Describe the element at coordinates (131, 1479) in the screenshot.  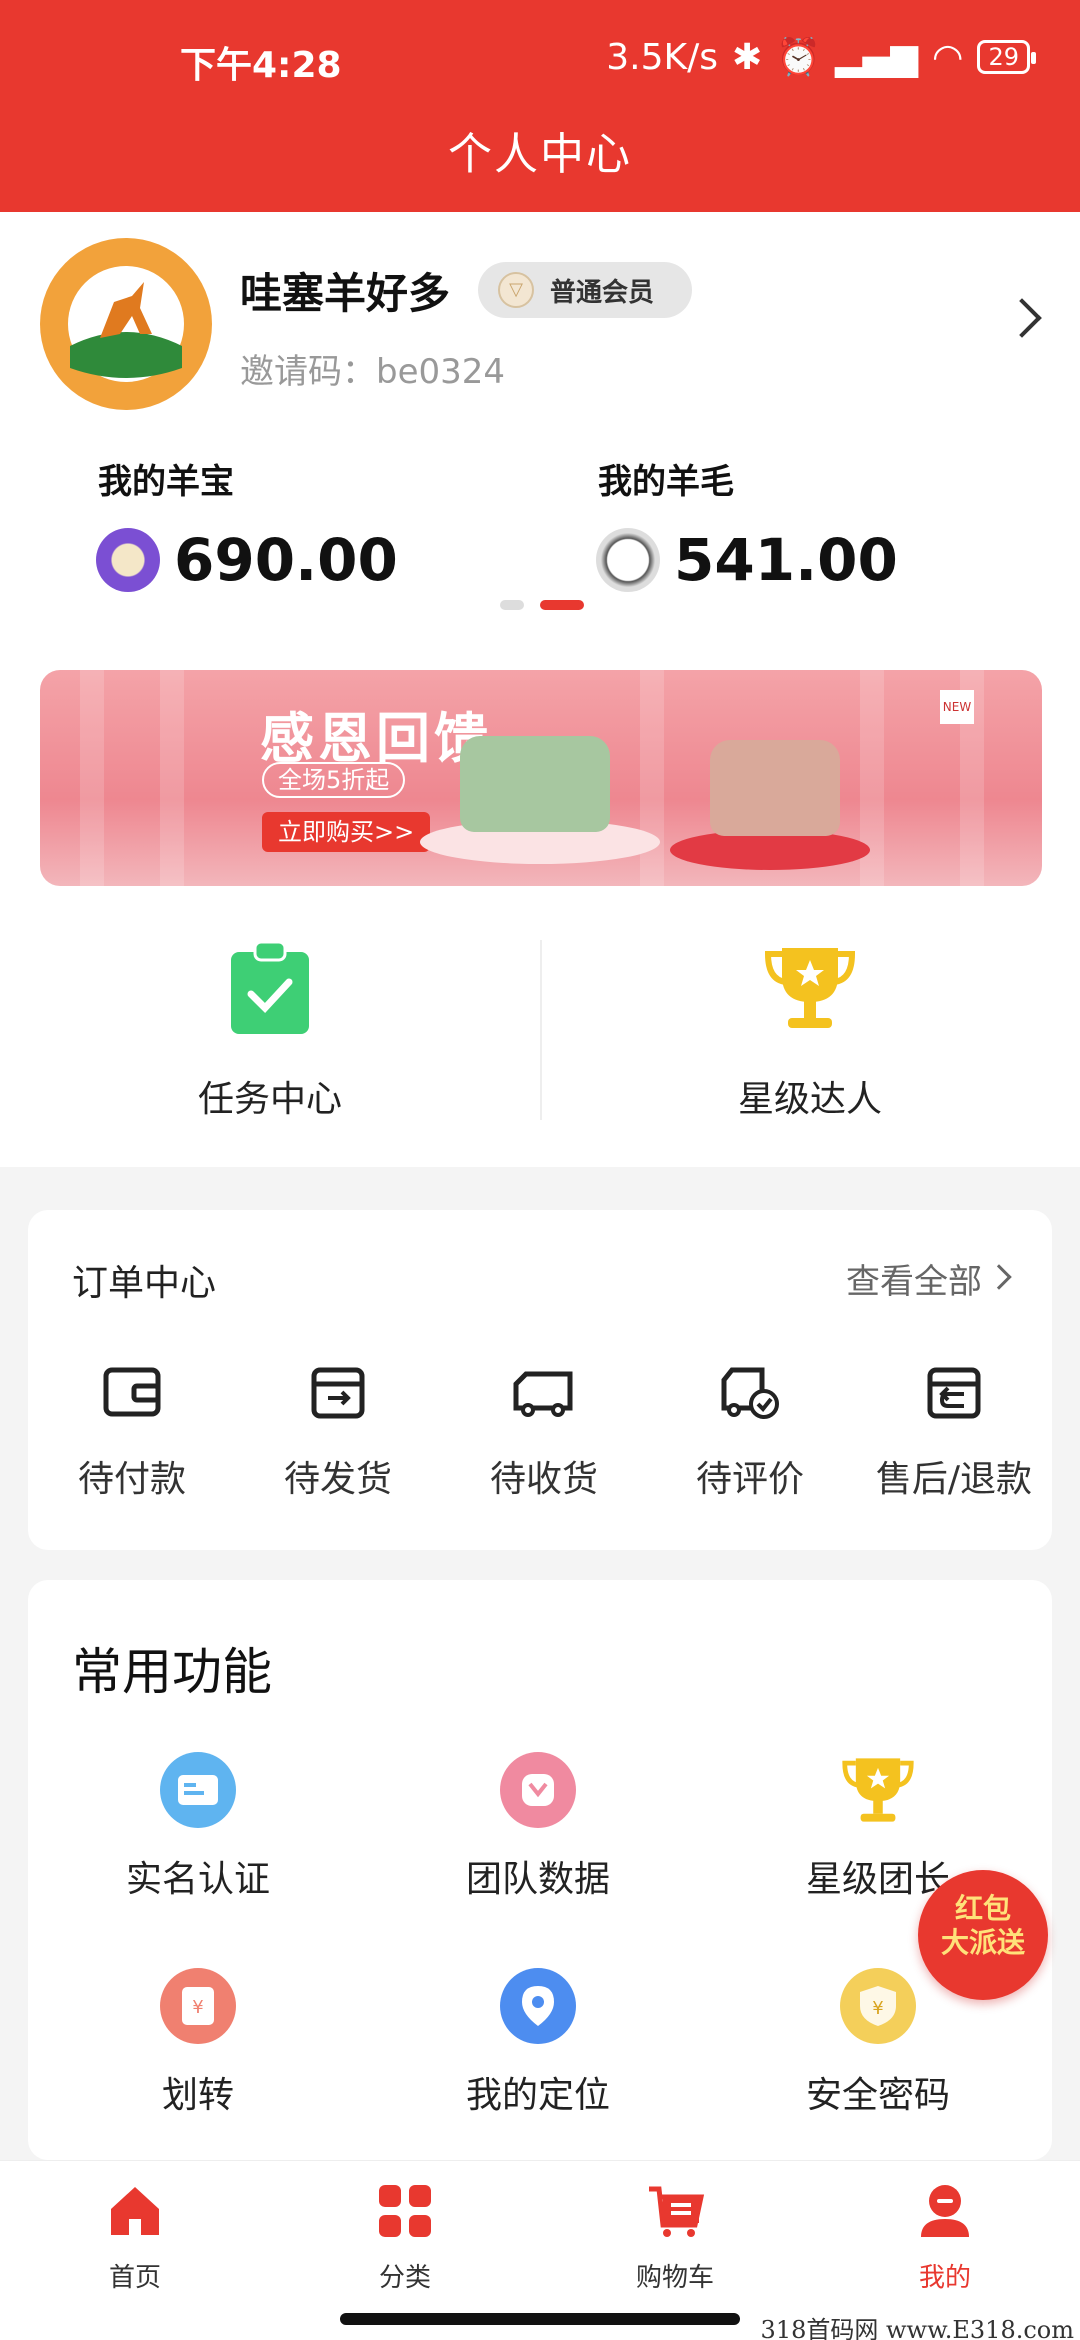
I see `pending-payment-label: 待付款` at that location.